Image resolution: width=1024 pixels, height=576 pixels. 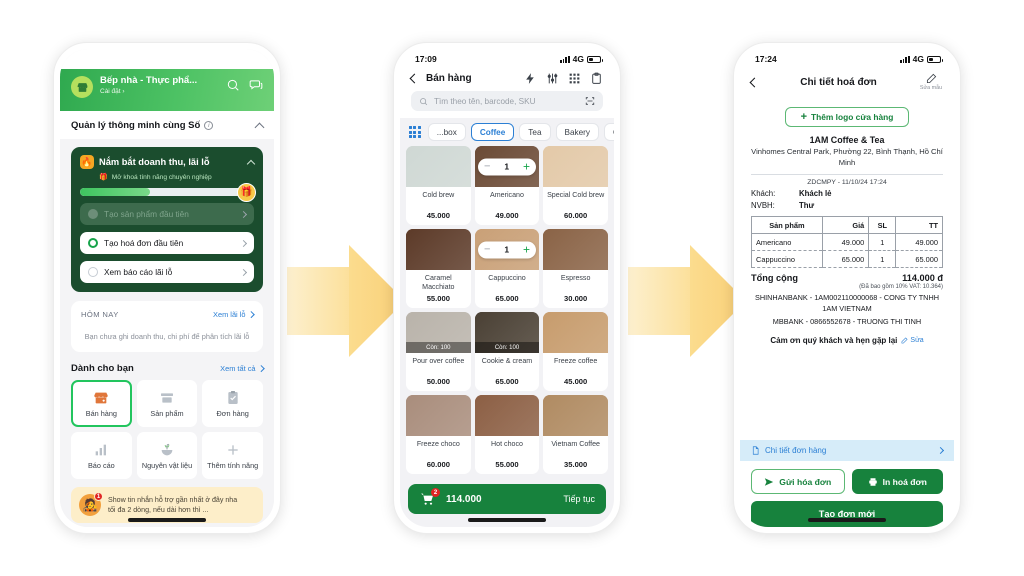 What do you see at coordinates (438, 185) in the screenshot?
I see `product-card: Cold brew 45.000` at bounding box center [438, 185].